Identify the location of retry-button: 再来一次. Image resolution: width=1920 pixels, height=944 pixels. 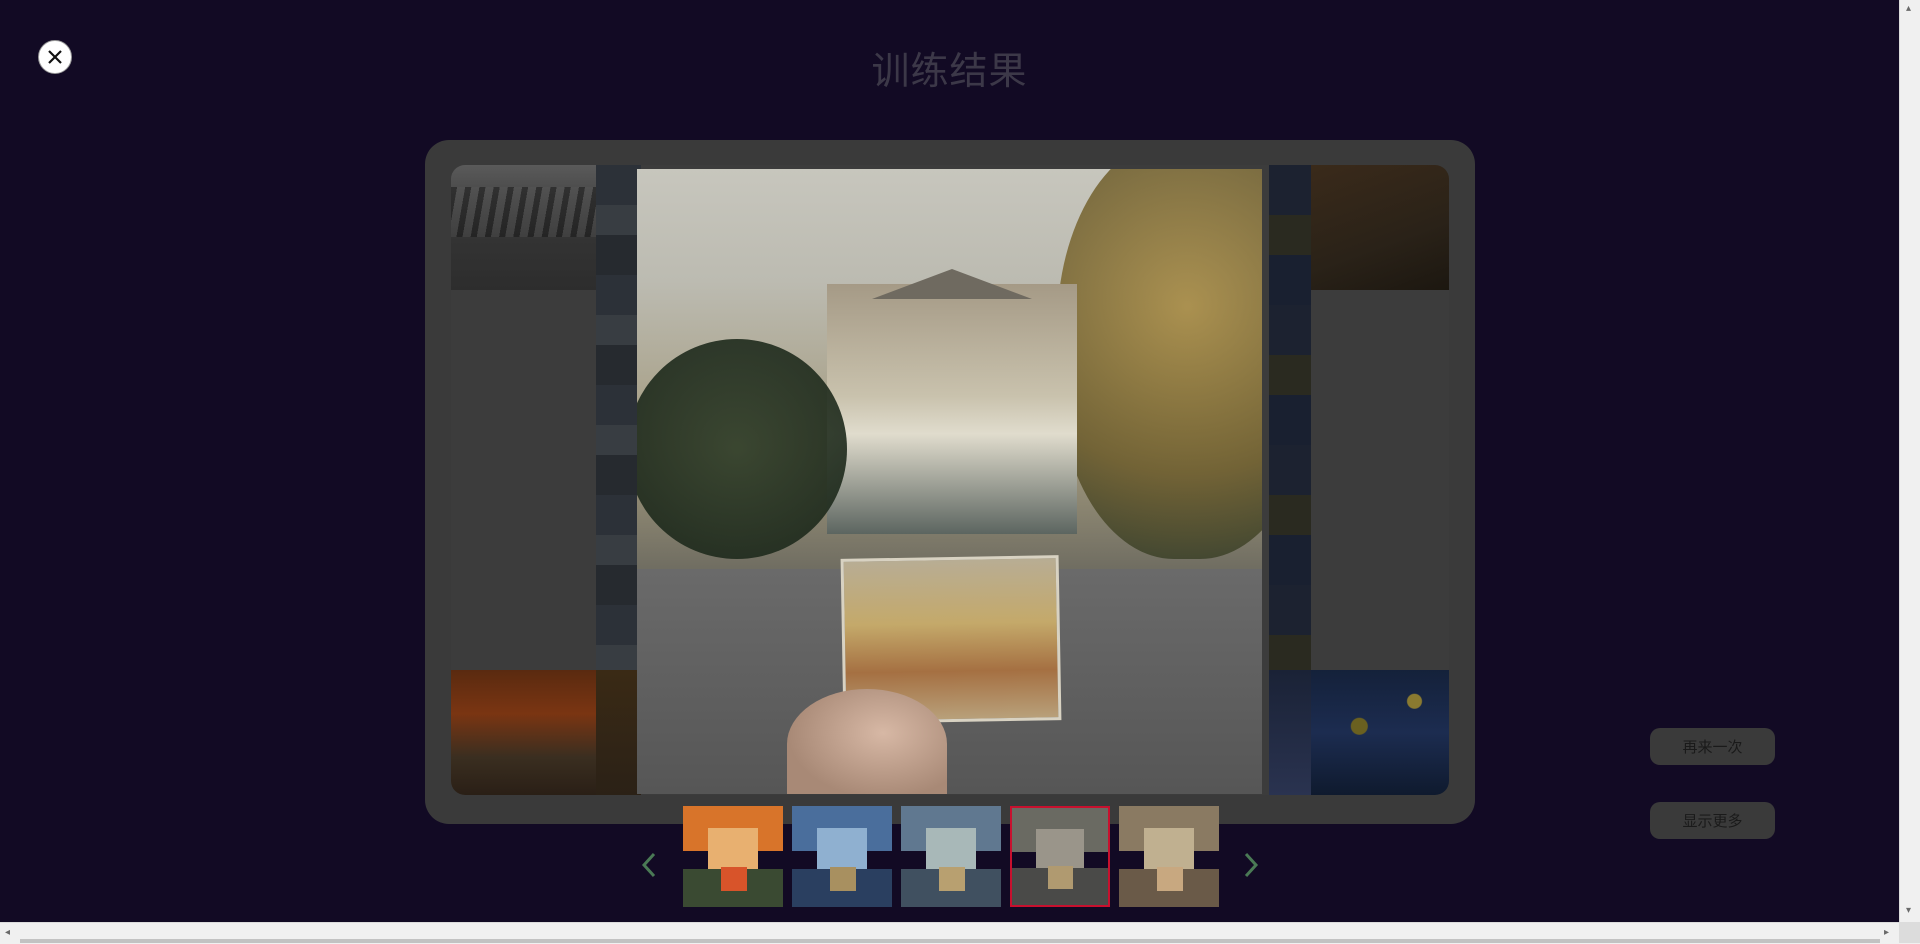
(1712, 746).